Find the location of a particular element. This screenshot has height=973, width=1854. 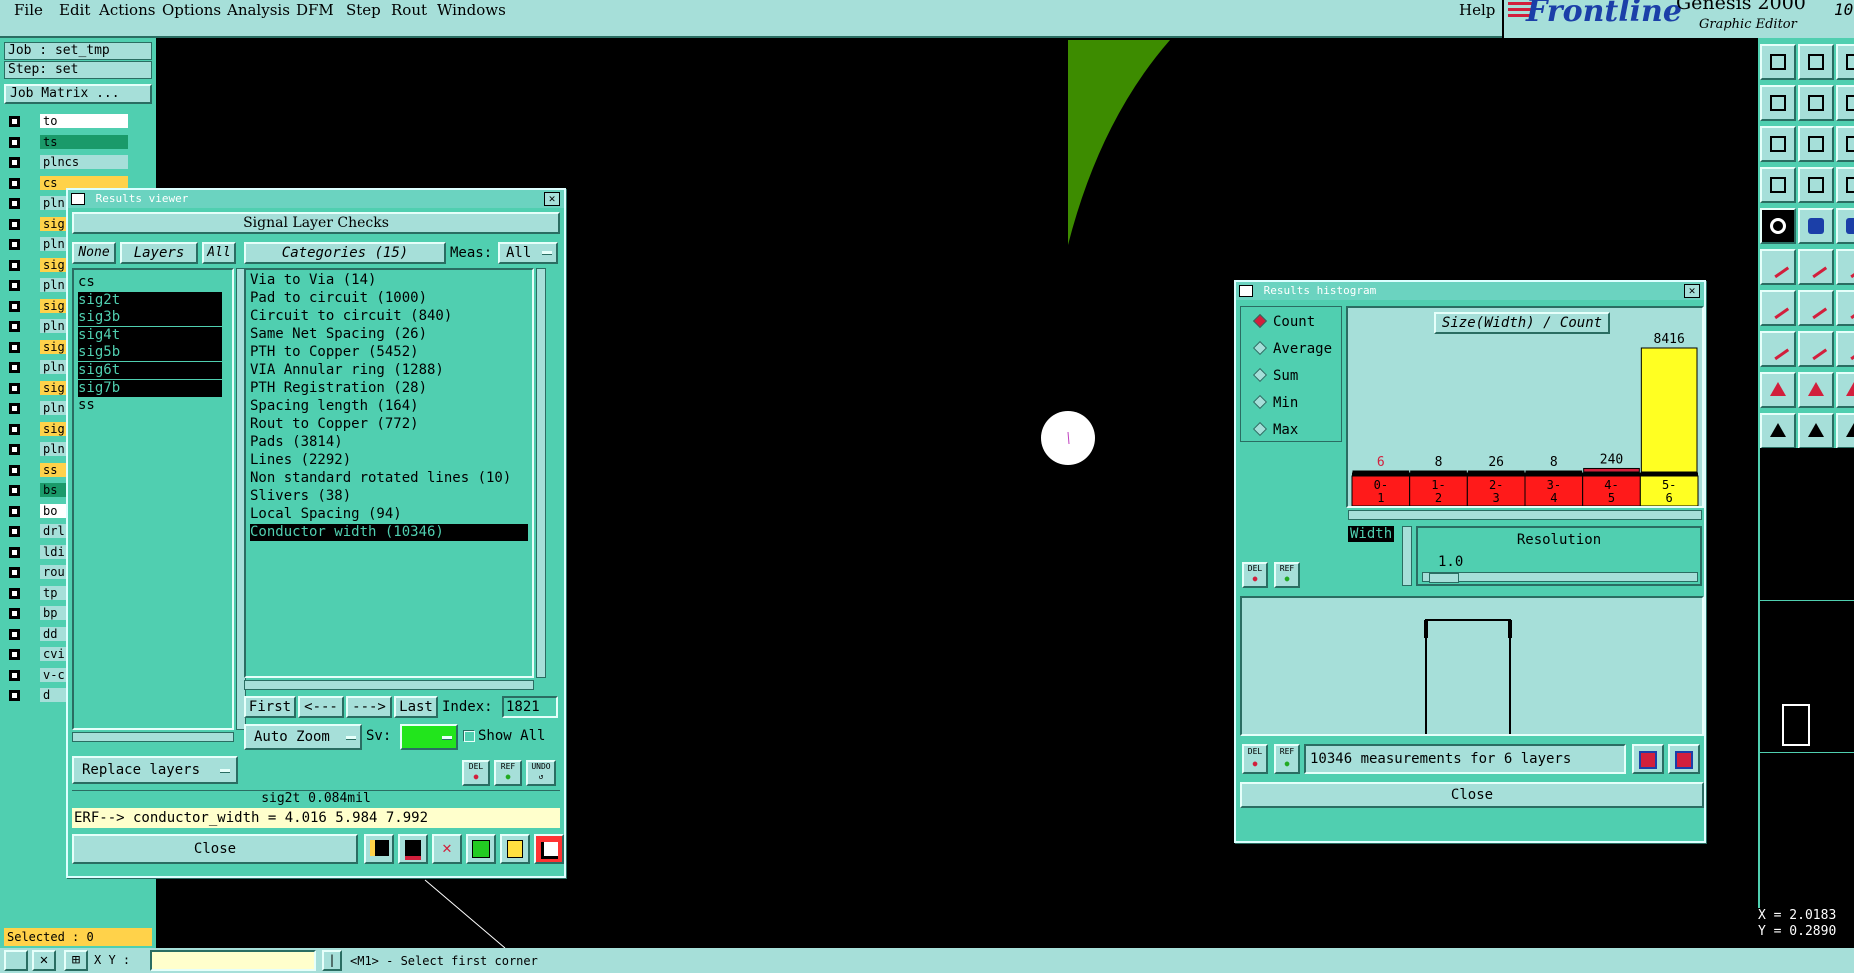

menu-options: Options is located at coordinates (191, 10).